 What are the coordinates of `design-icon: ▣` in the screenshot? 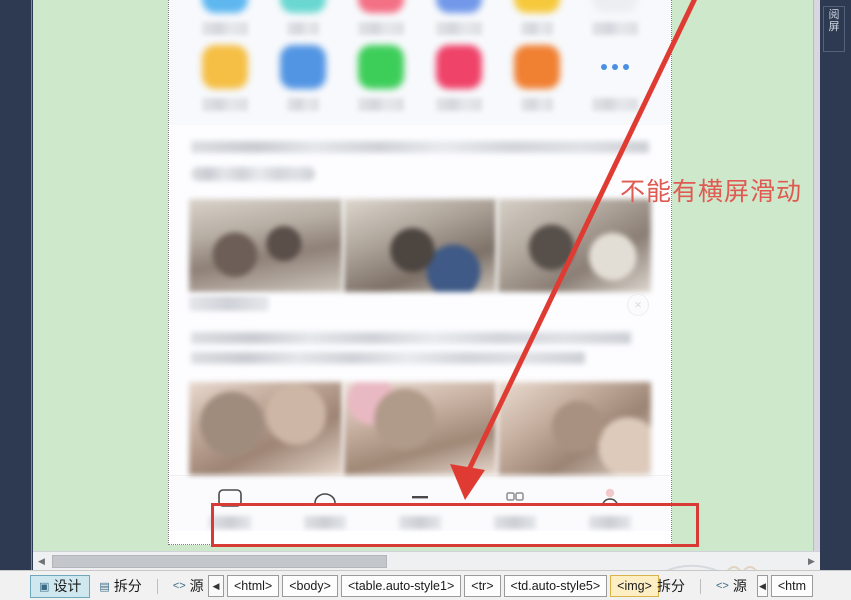 It's located at (44, 586).